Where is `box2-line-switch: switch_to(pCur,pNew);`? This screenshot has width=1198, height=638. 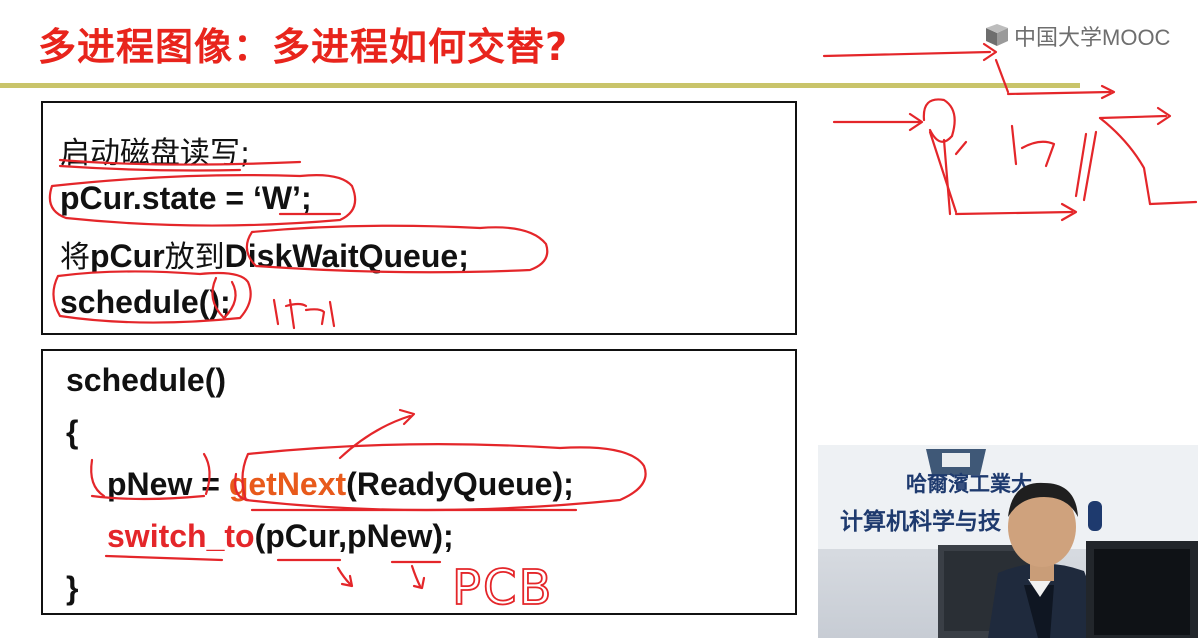 box2-line-switch: switch_to(pCur,pNew); is located at coordinates (280, 536).